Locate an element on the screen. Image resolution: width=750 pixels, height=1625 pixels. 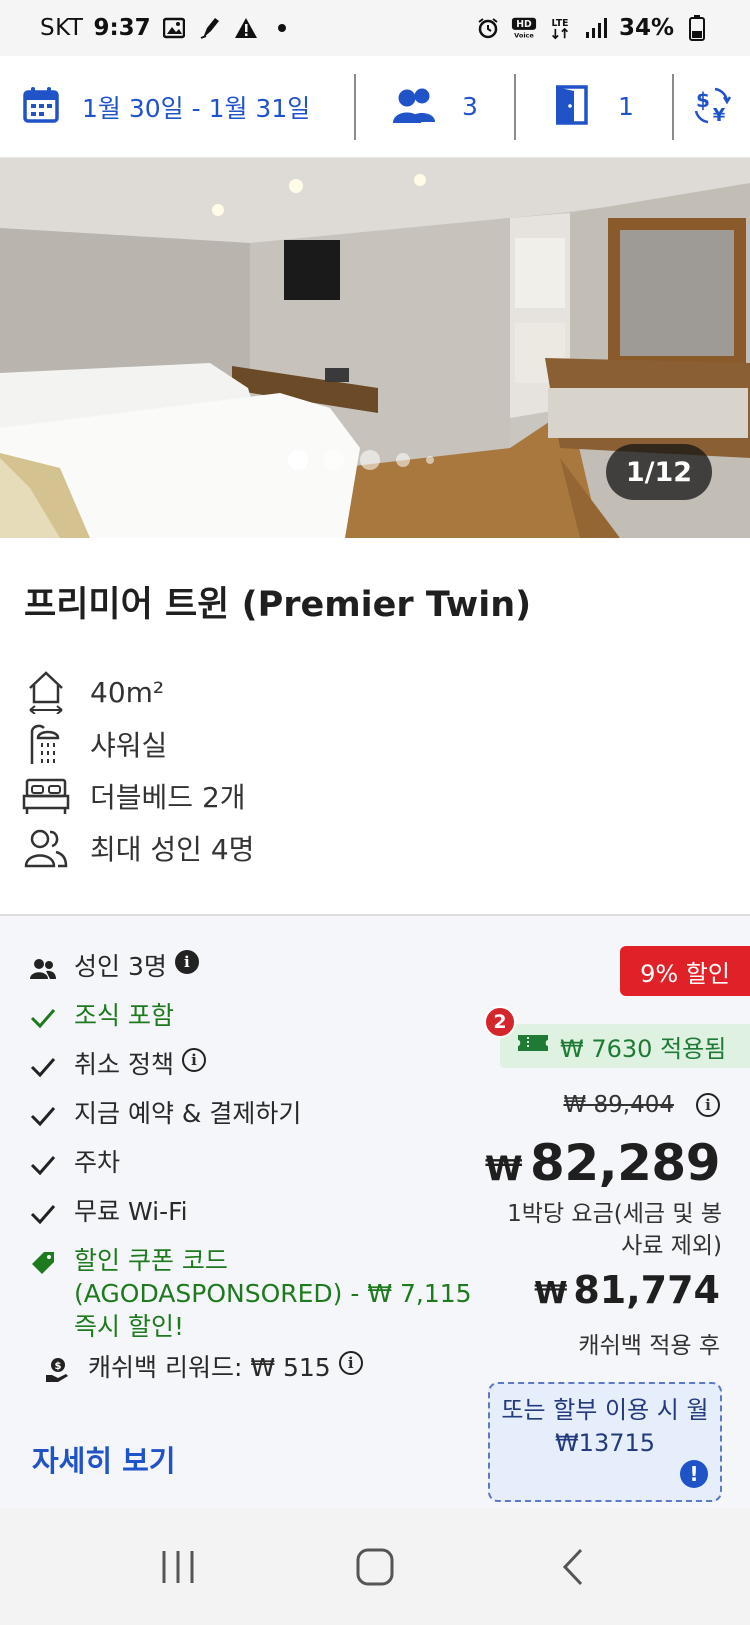
gallery-notification-icon is located at coordinates (174, 28).